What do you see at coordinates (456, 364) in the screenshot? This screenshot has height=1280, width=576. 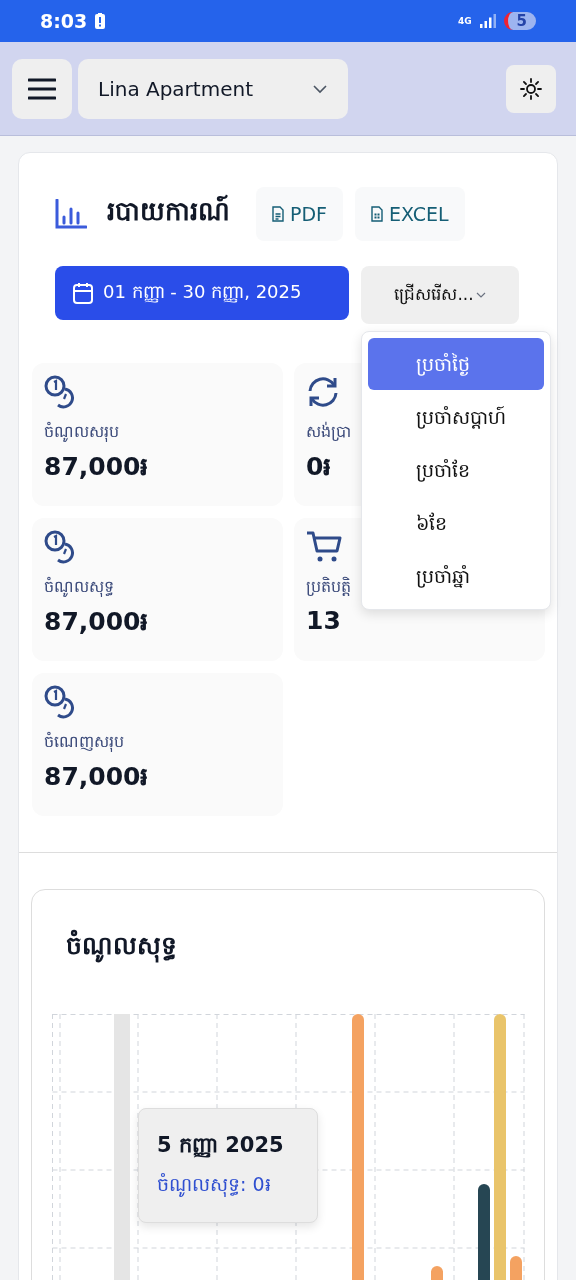 I see `period-option: ប្រចាំថ្ងៃ` at bounding box center [456, 364].